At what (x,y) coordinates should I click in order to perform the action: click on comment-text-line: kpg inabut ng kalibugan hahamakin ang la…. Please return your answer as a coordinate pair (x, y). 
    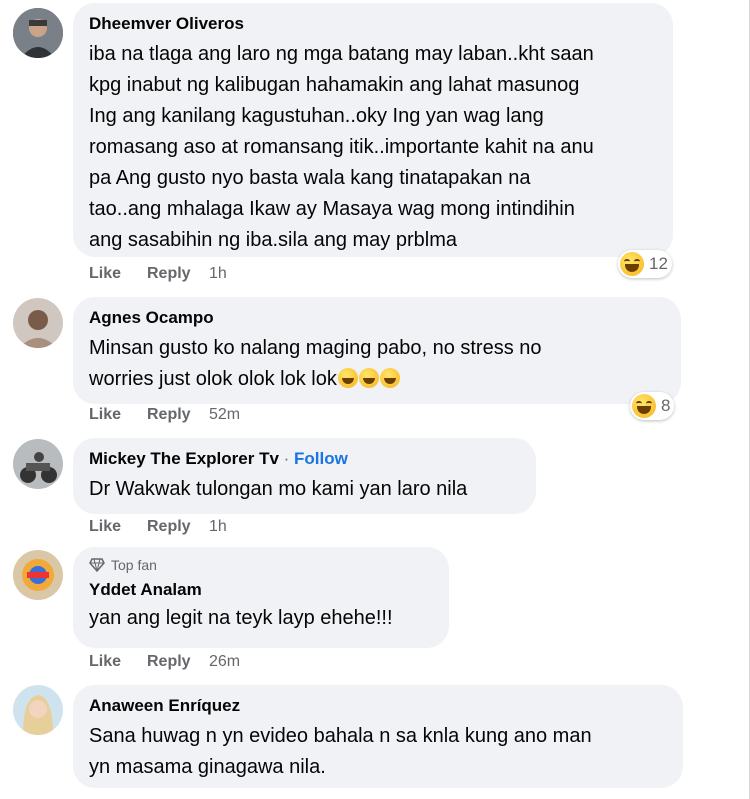
    Looking at the image, I should click on (334, 85).